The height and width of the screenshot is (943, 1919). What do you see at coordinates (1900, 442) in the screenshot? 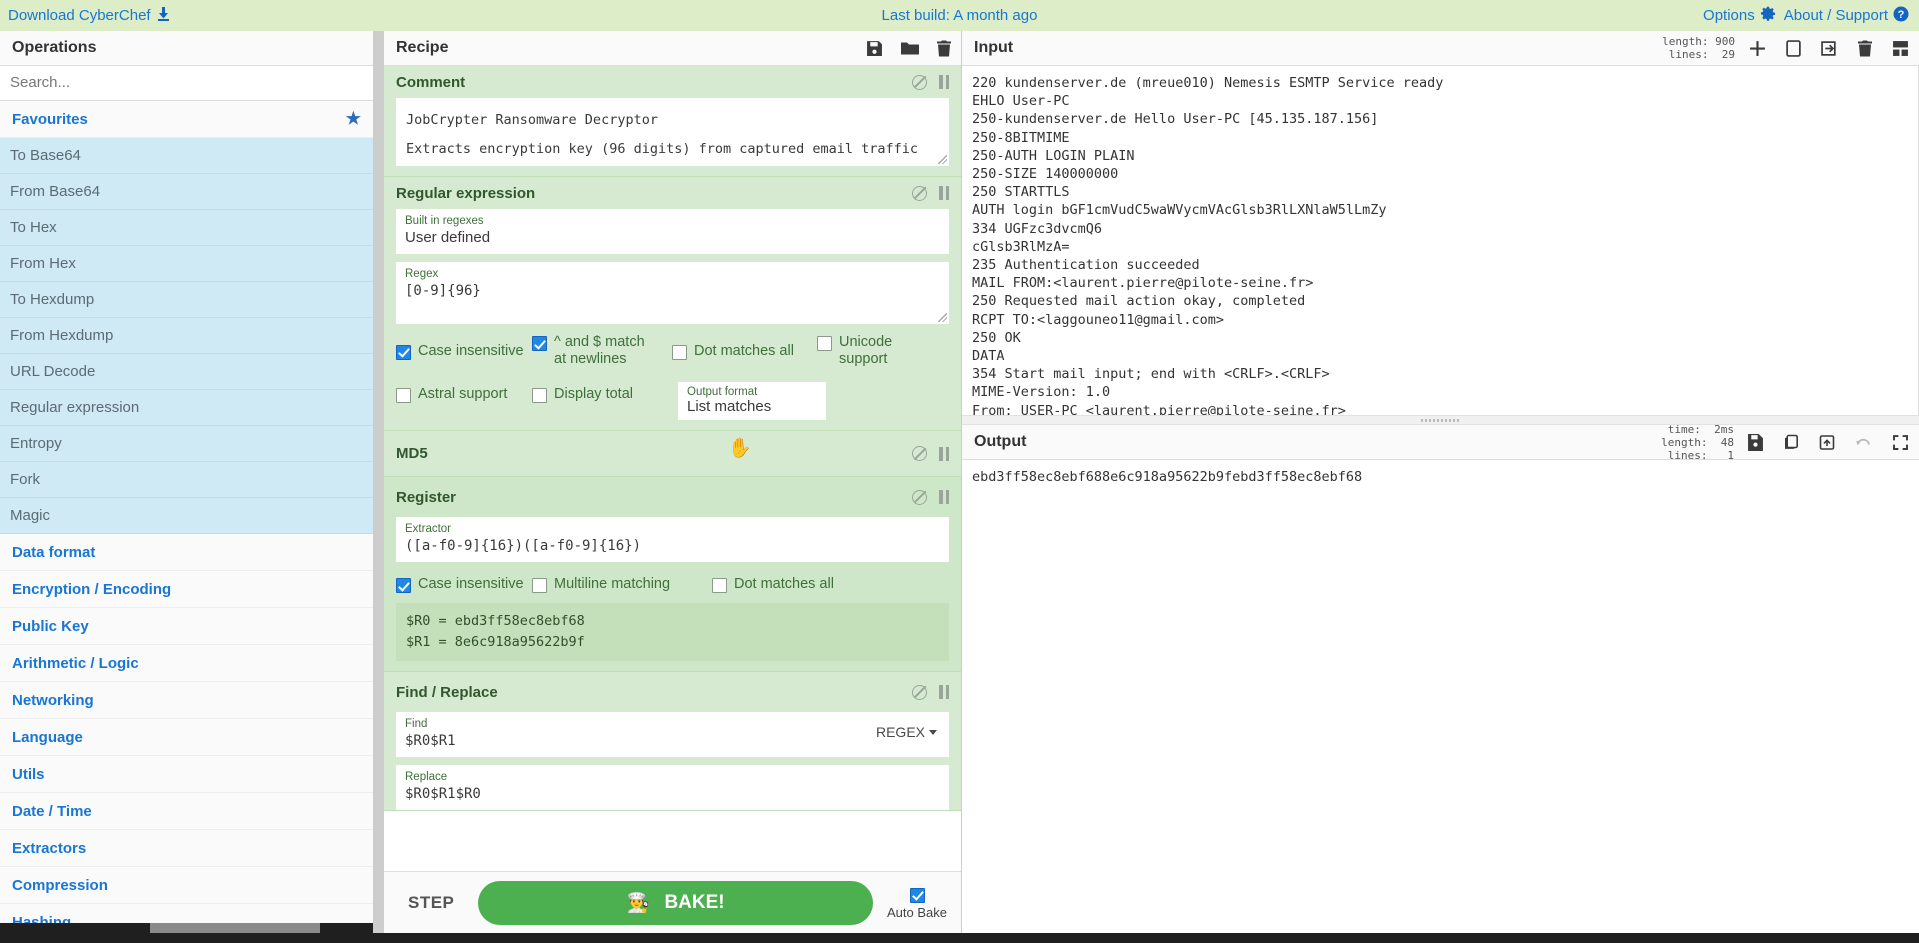
I see `maximise-output-icon` at bounding box center [1900, 442].